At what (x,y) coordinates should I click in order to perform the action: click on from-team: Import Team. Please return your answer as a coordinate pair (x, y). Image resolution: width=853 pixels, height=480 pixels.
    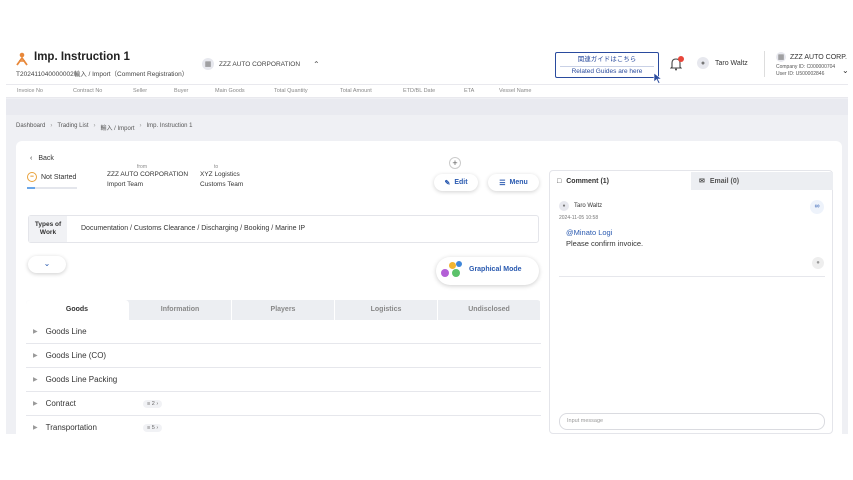
    Looking at the image, I should click on (125, 185).